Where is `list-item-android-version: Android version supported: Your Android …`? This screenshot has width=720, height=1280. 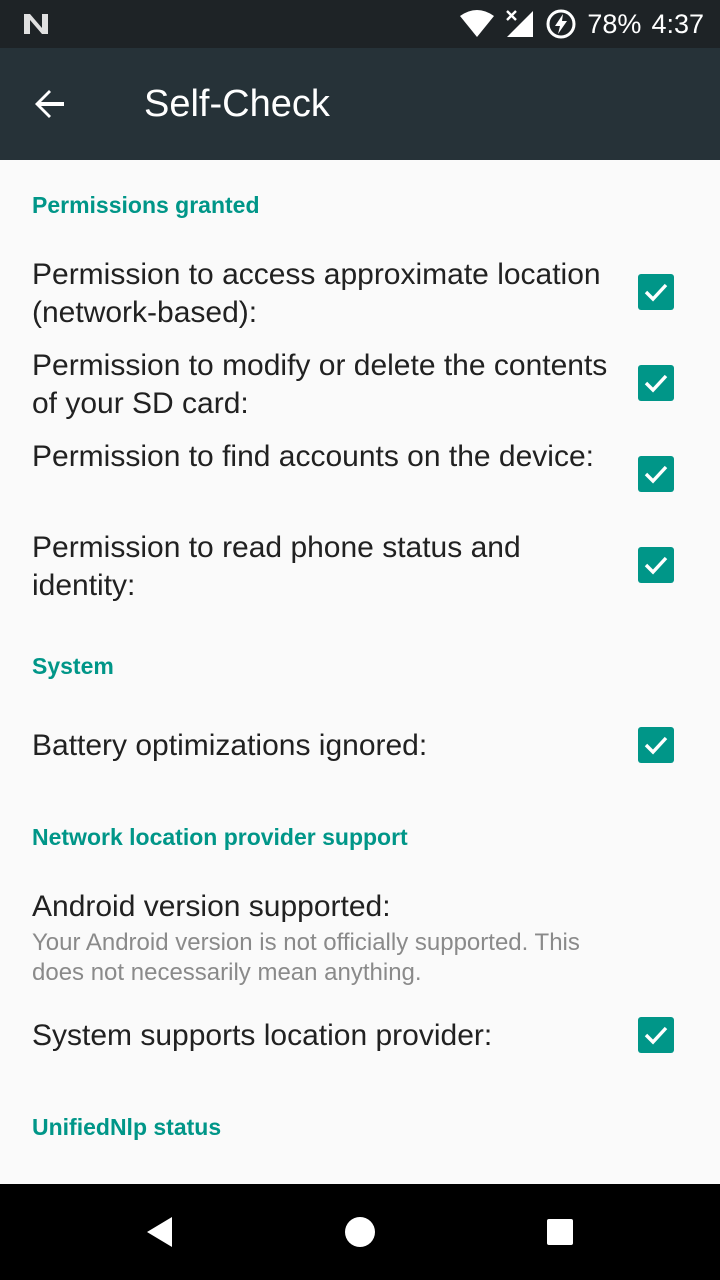
list-item-android-version: Android version supported: Your Android … is located at coordinates (322, 938).